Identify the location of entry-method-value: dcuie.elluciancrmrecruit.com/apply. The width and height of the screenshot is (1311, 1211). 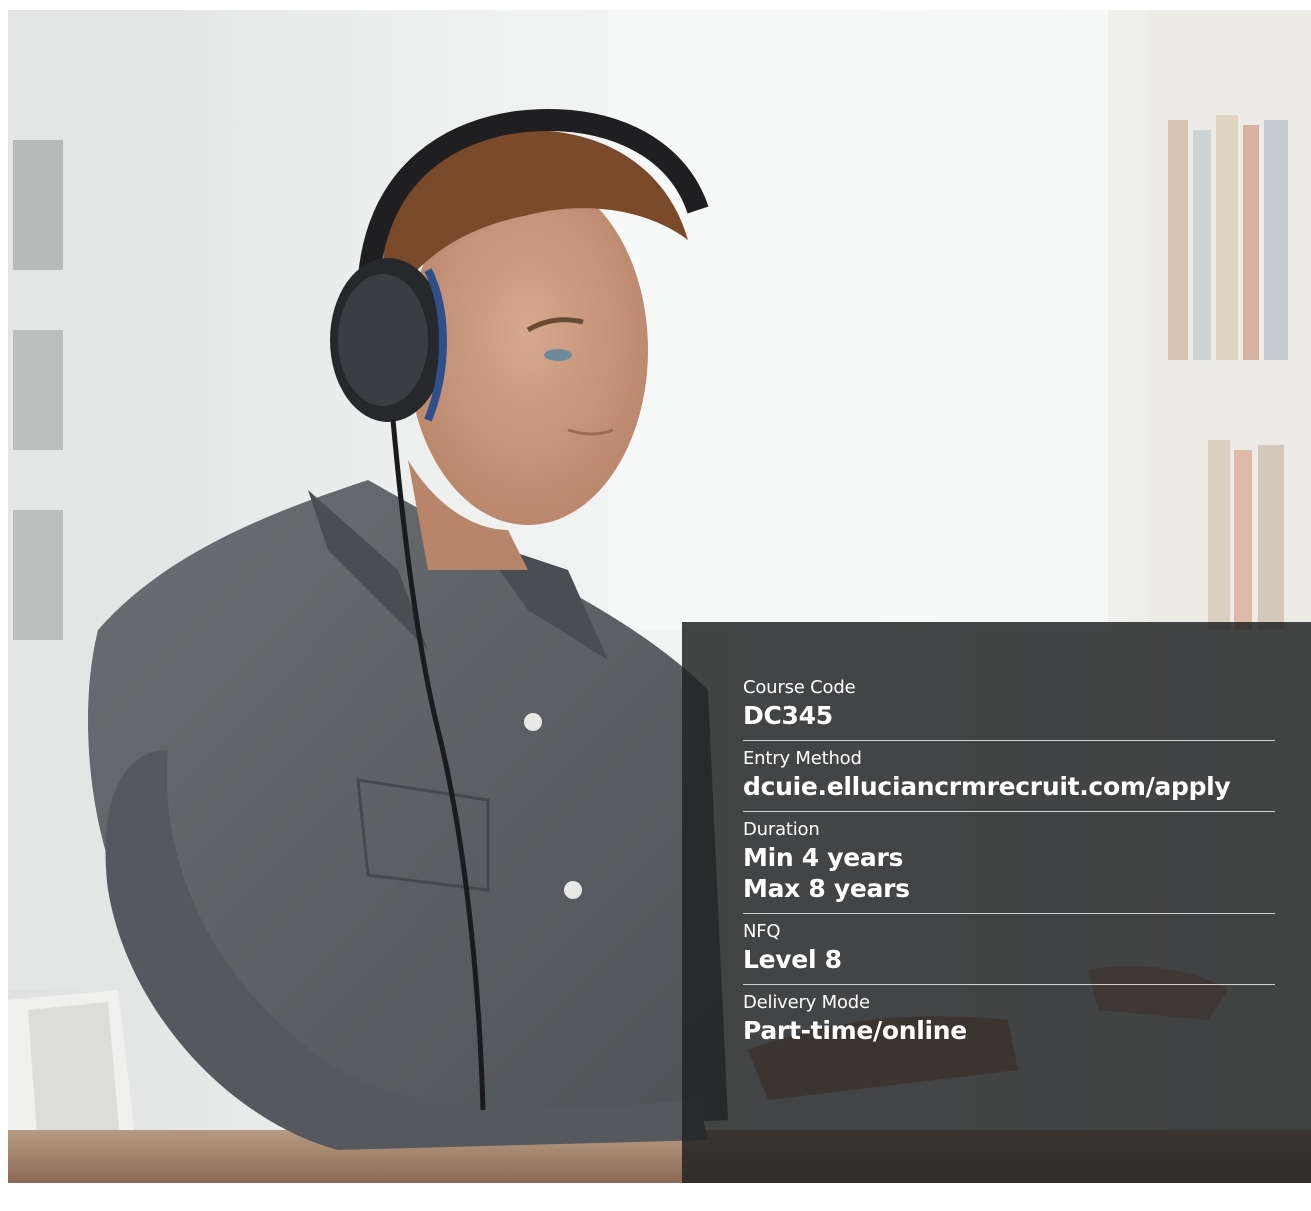
(987, 786).